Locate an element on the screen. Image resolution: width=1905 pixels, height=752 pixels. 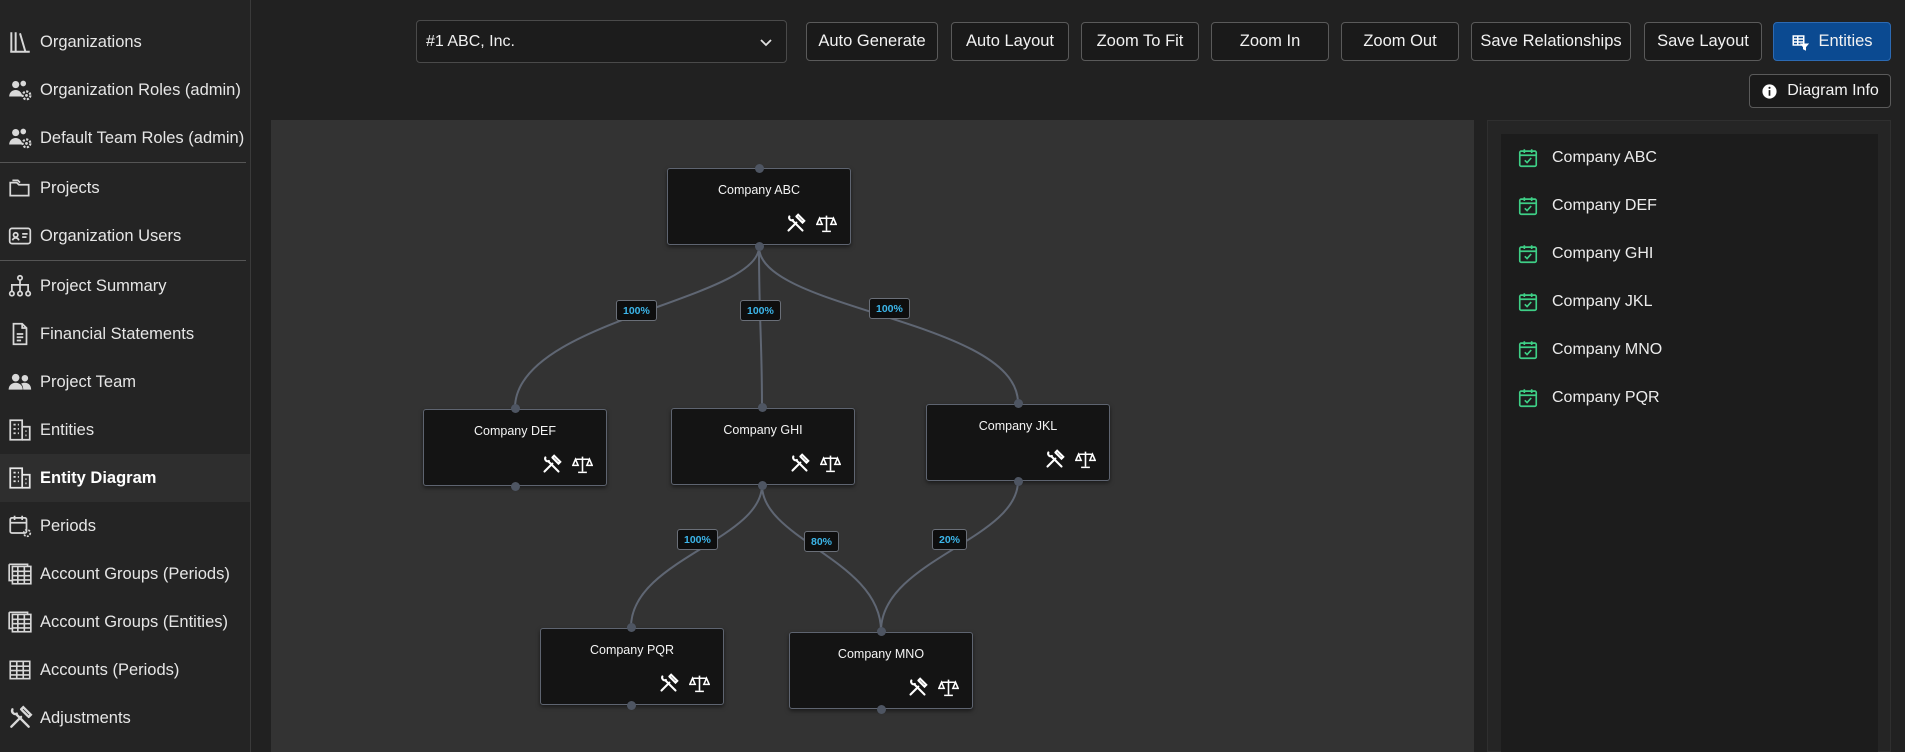
sidebar-item-default-team-roles: Default Team Roles (admin) is located at coordinates (125, 138).